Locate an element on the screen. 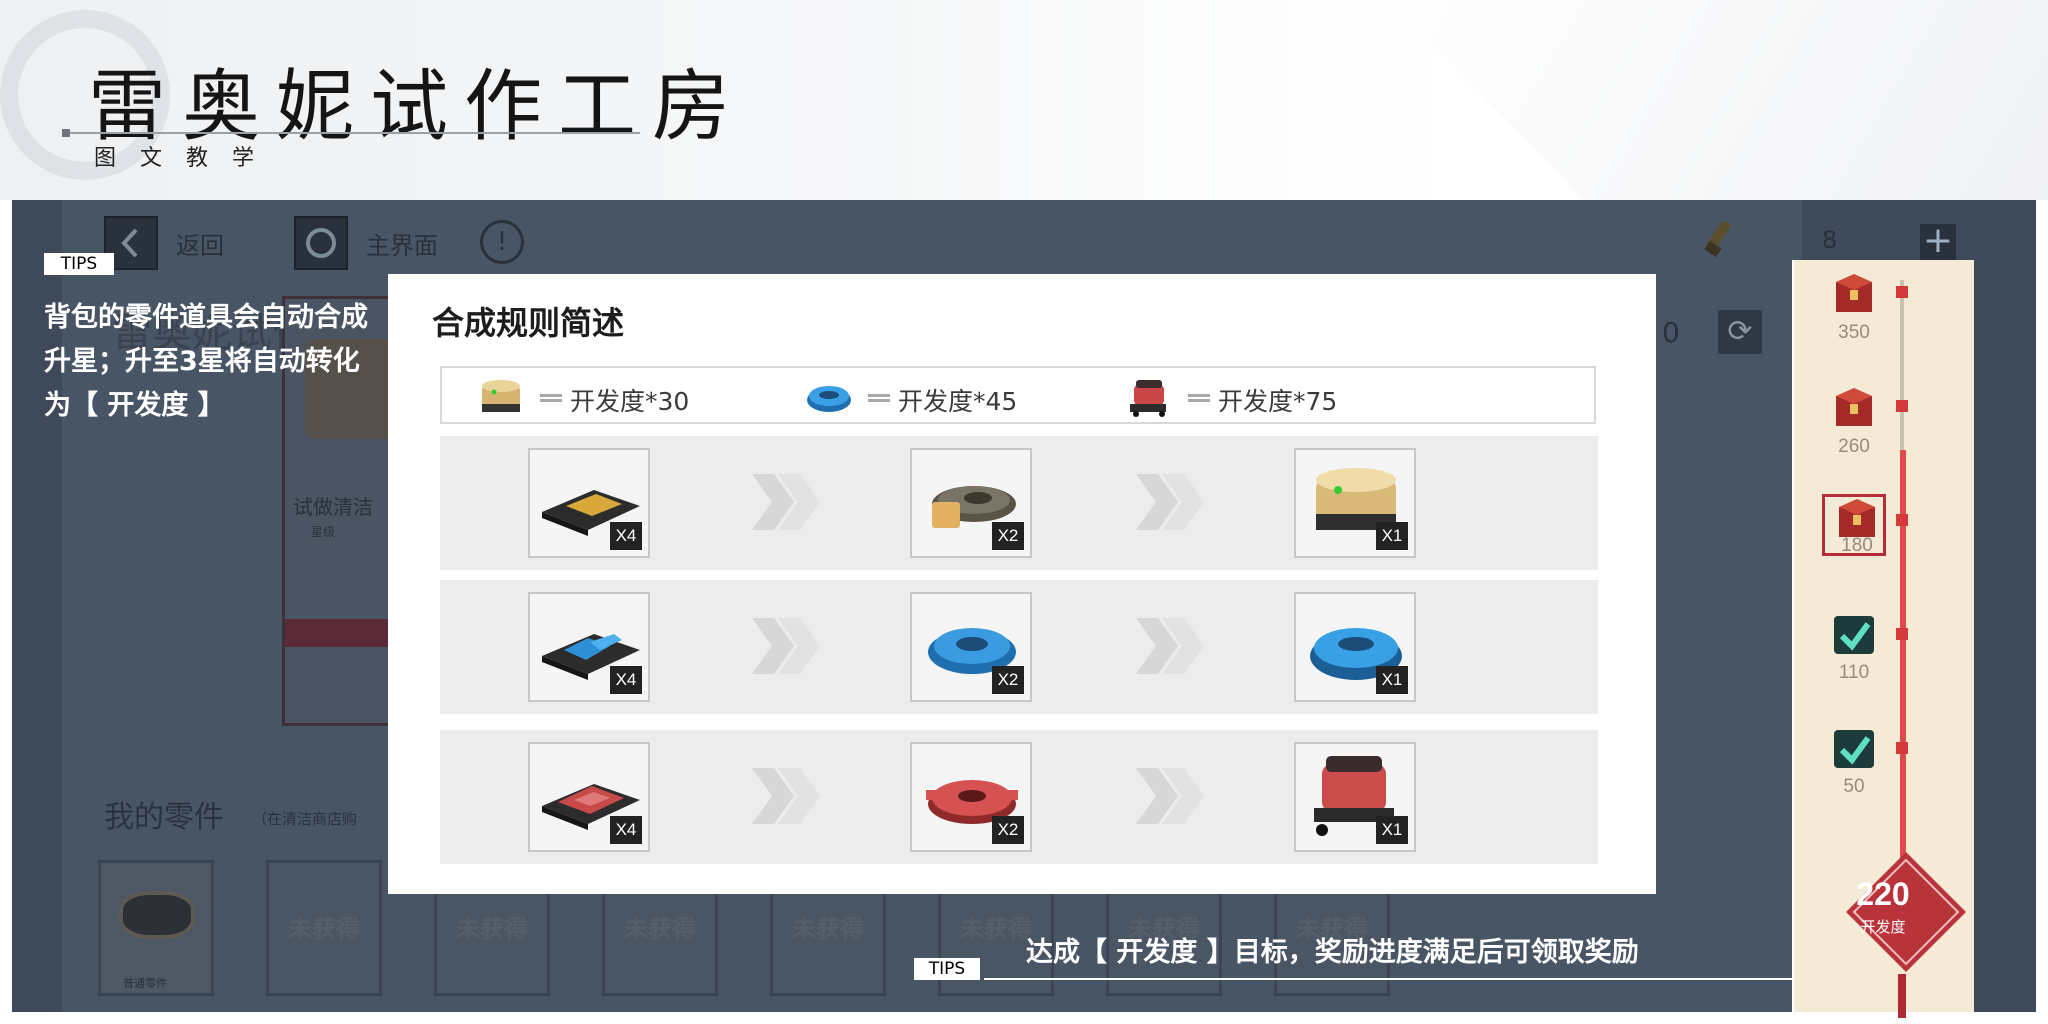  synthesis-row-red: X4 X2 X1 is located at coordinates (1019, 797).